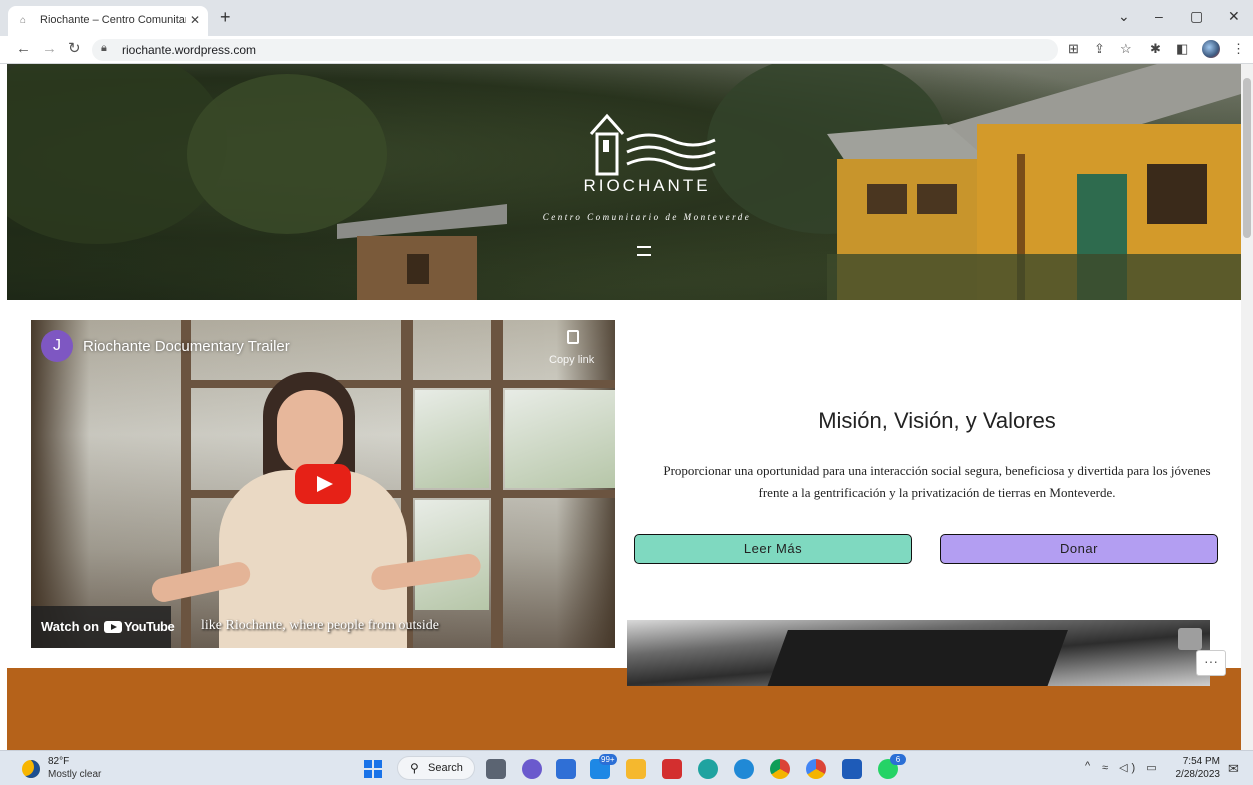  Describe the element at coordinates (708, 769) in the screenshot. I see `edge-icon` at that location.